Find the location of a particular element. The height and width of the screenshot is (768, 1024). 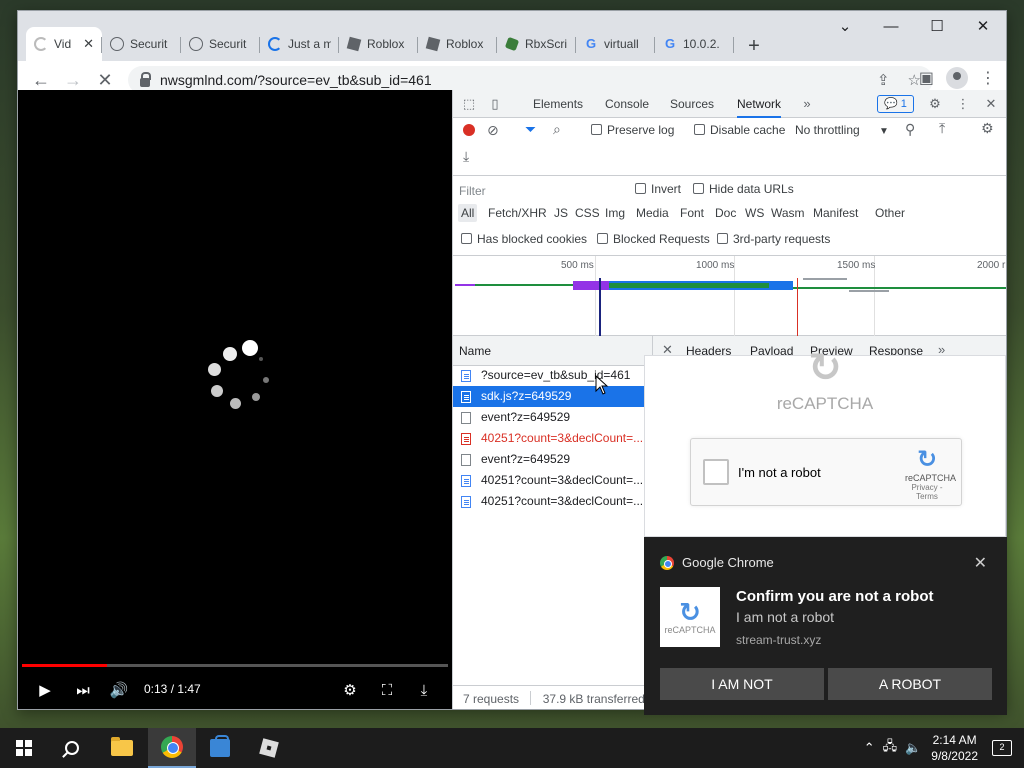

network-overview-timeline: 500 ms 1000 ms 1500 ms 2000 r is located at coordinates (729, 296).